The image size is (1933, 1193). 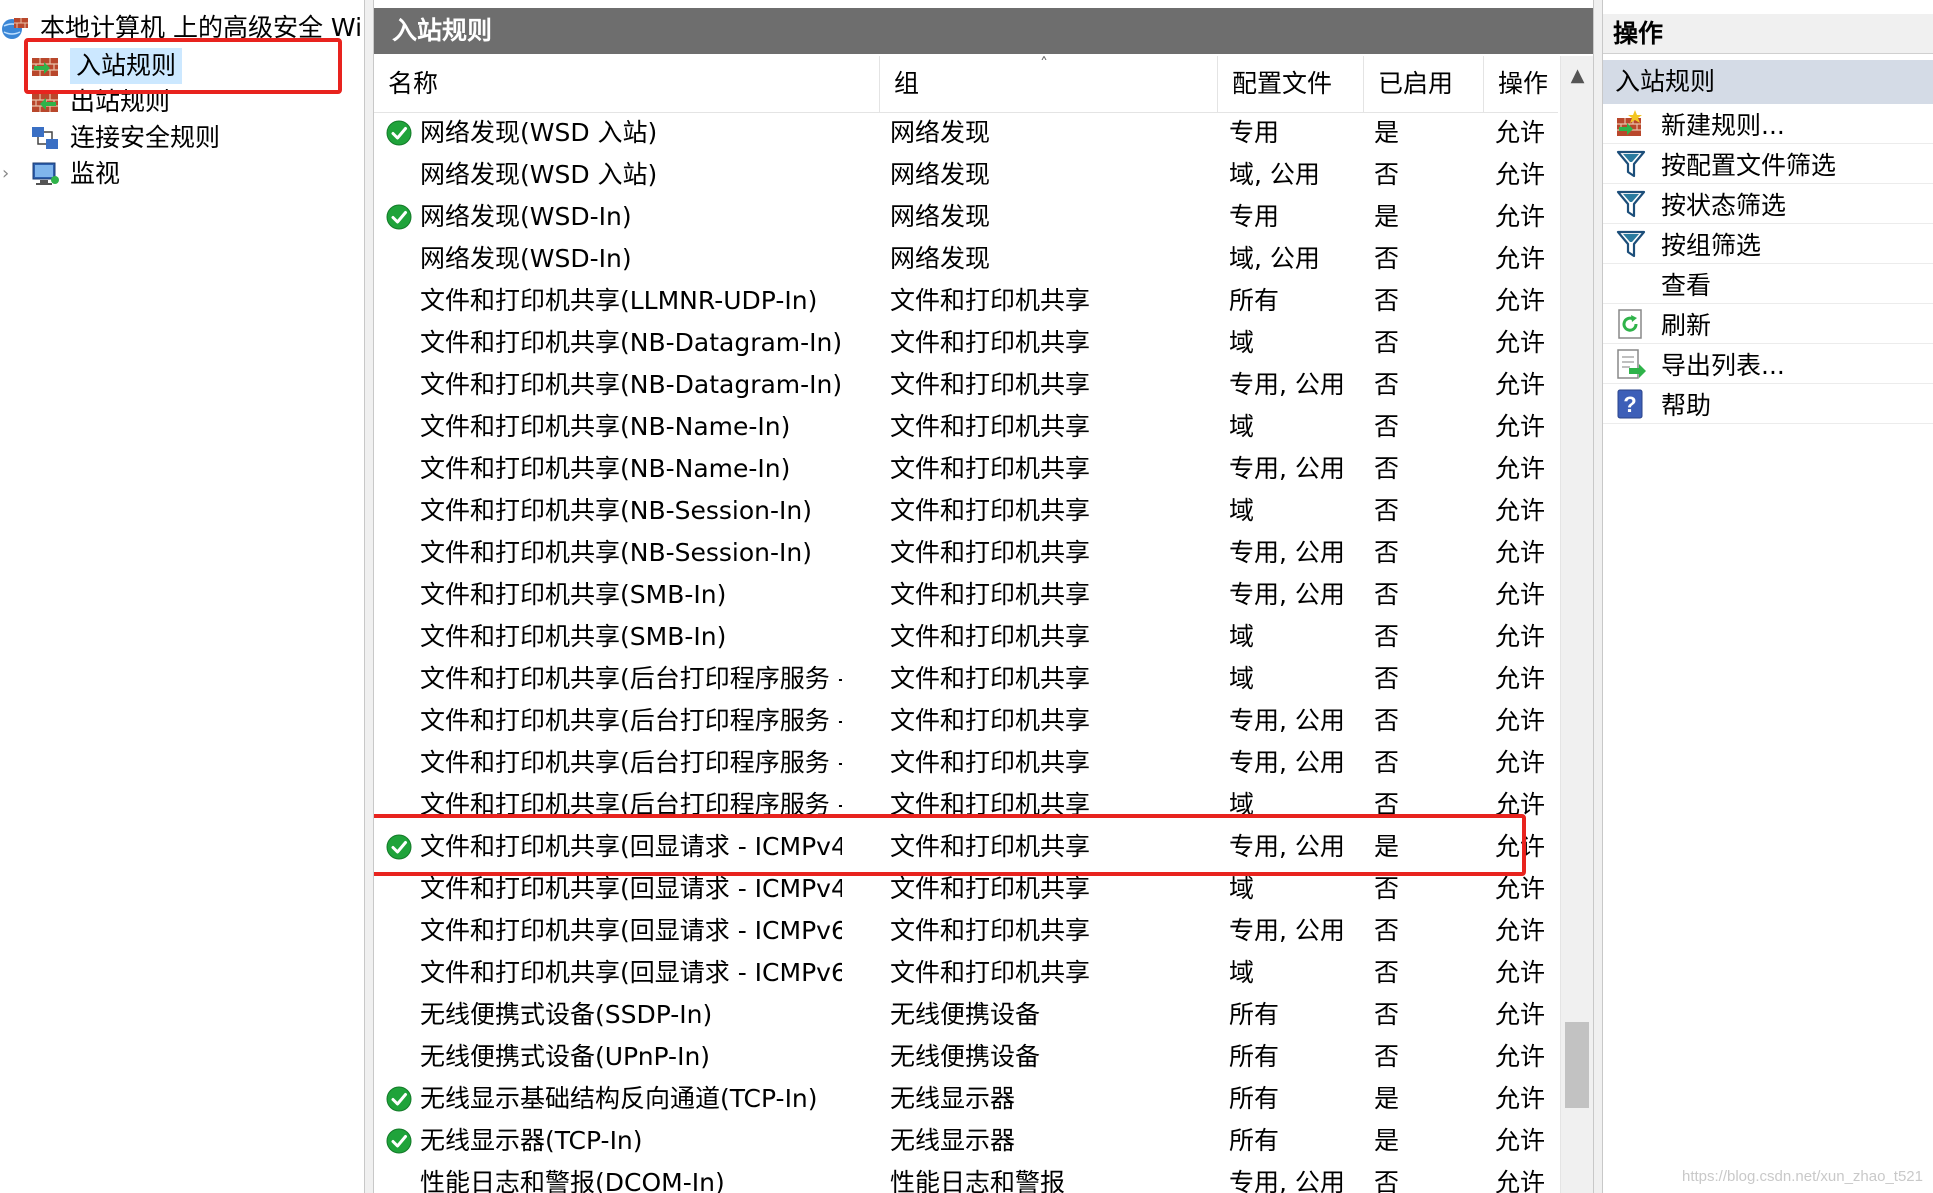 What do you see at coordinates (1631, 243) in the screenshot?
I see `filter-icon` at bounding box center [1631, 243].